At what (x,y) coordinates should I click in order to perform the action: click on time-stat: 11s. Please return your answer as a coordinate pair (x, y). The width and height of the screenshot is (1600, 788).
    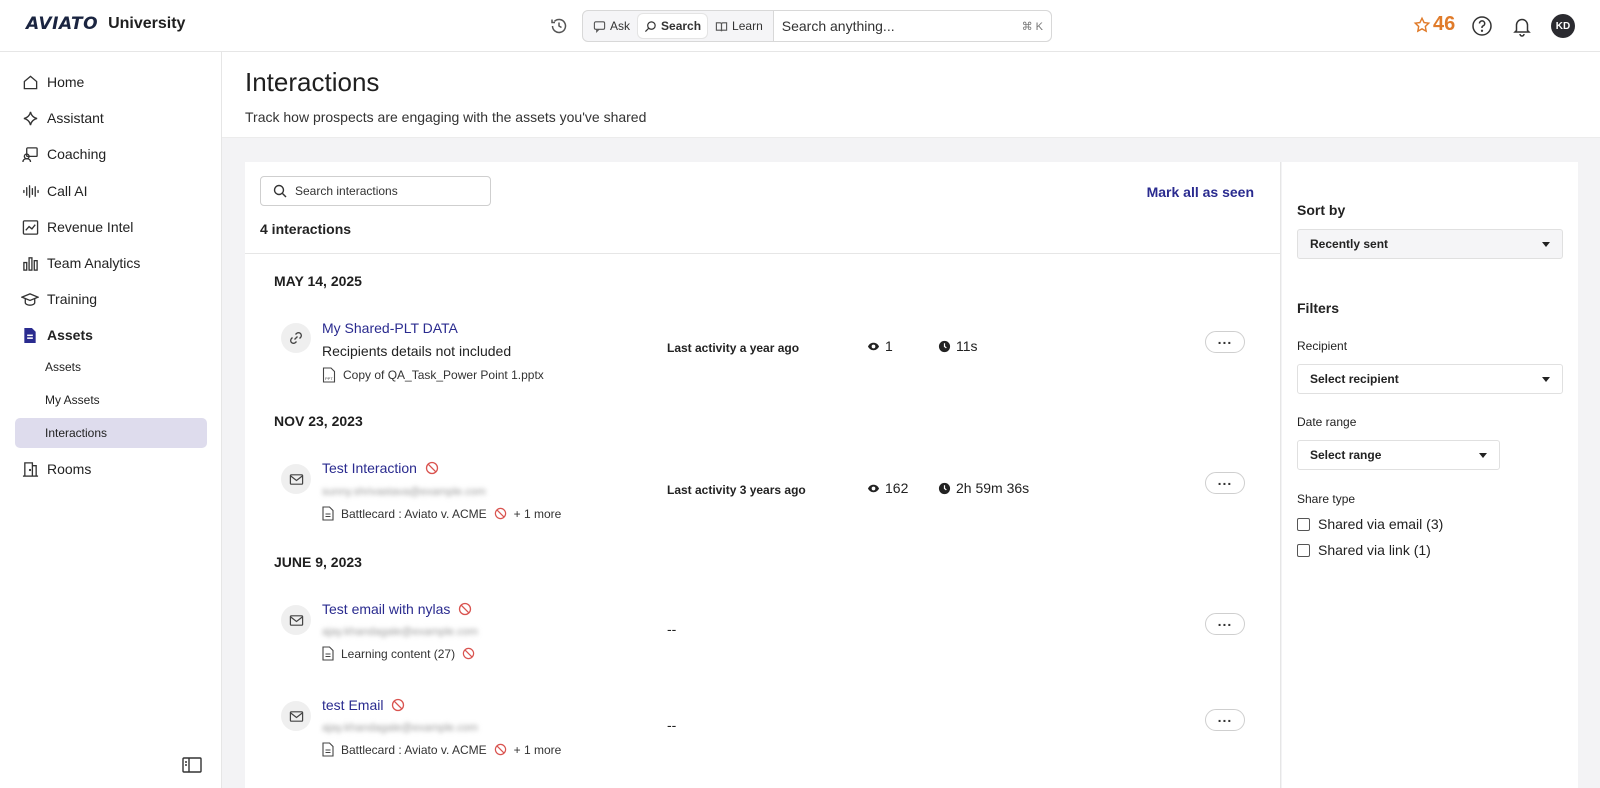
    Looking at the image, I should click on (958, 346).